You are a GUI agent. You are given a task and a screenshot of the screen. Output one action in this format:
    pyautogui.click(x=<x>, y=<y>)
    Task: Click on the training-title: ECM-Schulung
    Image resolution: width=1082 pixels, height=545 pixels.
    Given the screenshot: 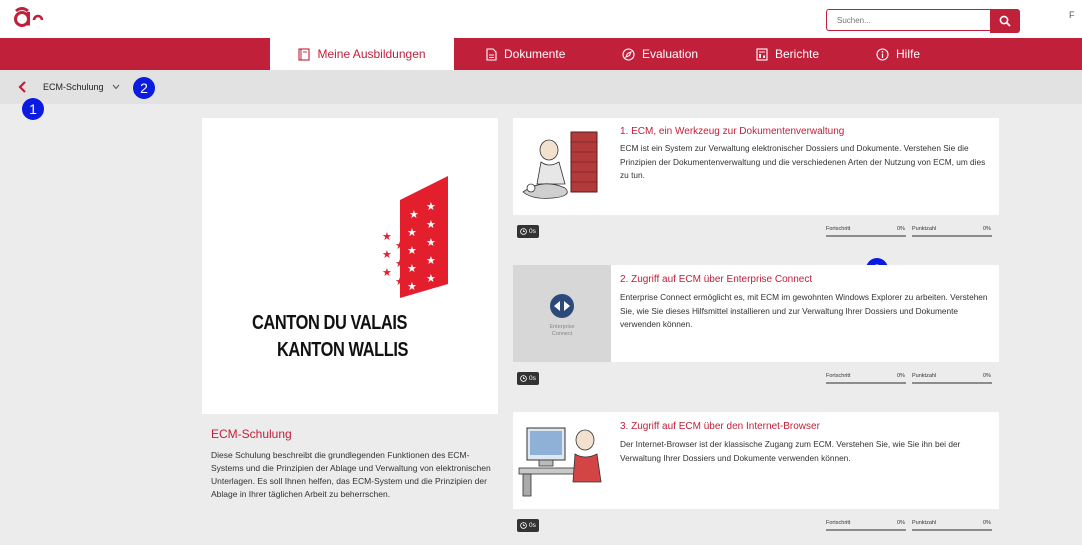 What is the action you would take?
    pyautogui.click(x=251, y=434)
    